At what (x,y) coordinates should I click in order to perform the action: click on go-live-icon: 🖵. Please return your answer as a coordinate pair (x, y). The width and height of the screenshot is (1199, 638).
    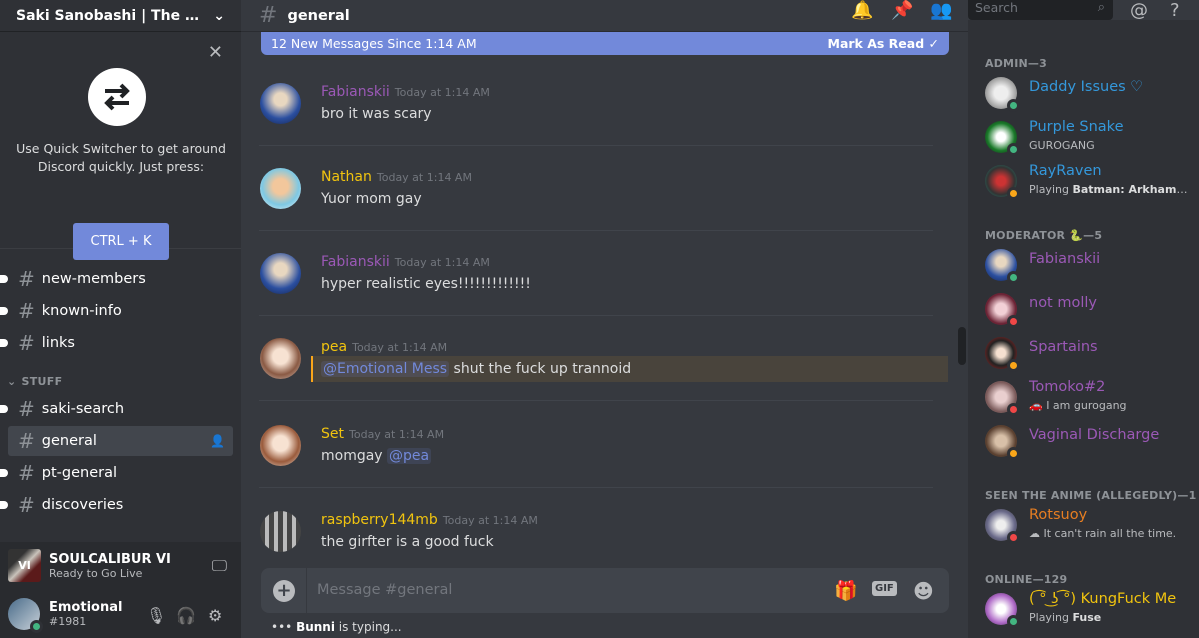
    Looking at the image, I should click on (219, 566).